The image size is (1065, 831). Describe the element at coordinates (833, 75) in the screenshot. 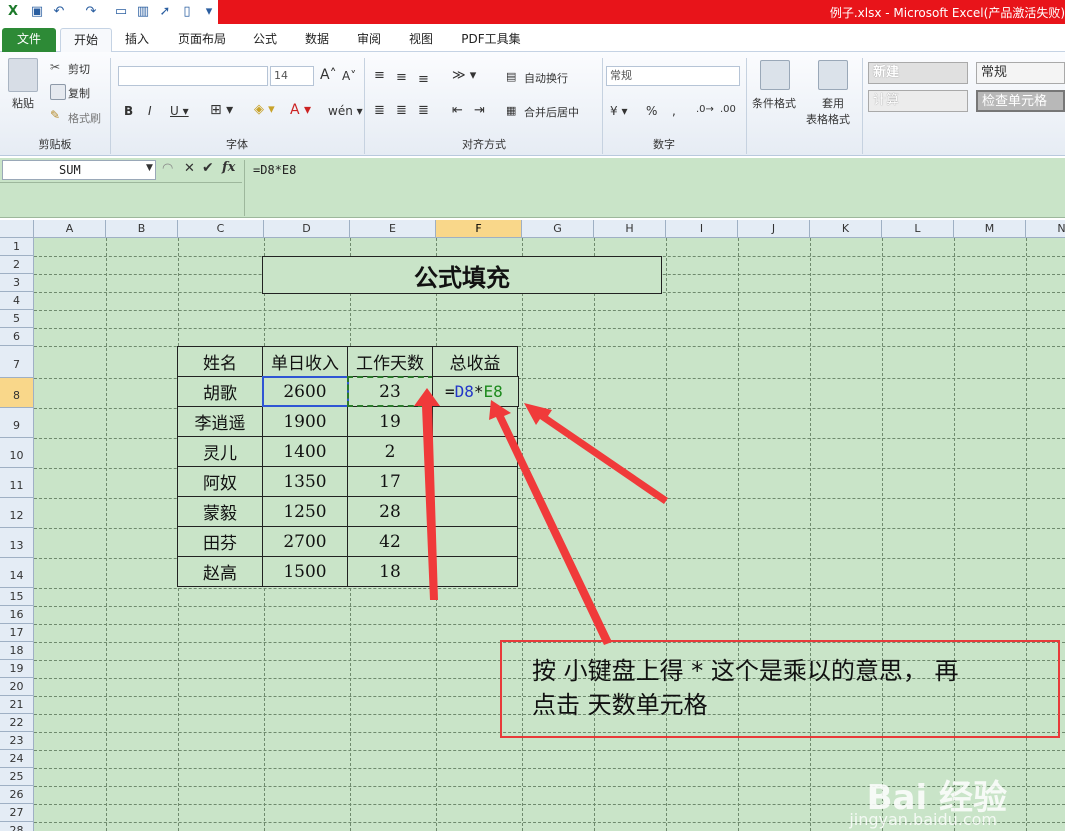

I see `table-format-icon` at that location.